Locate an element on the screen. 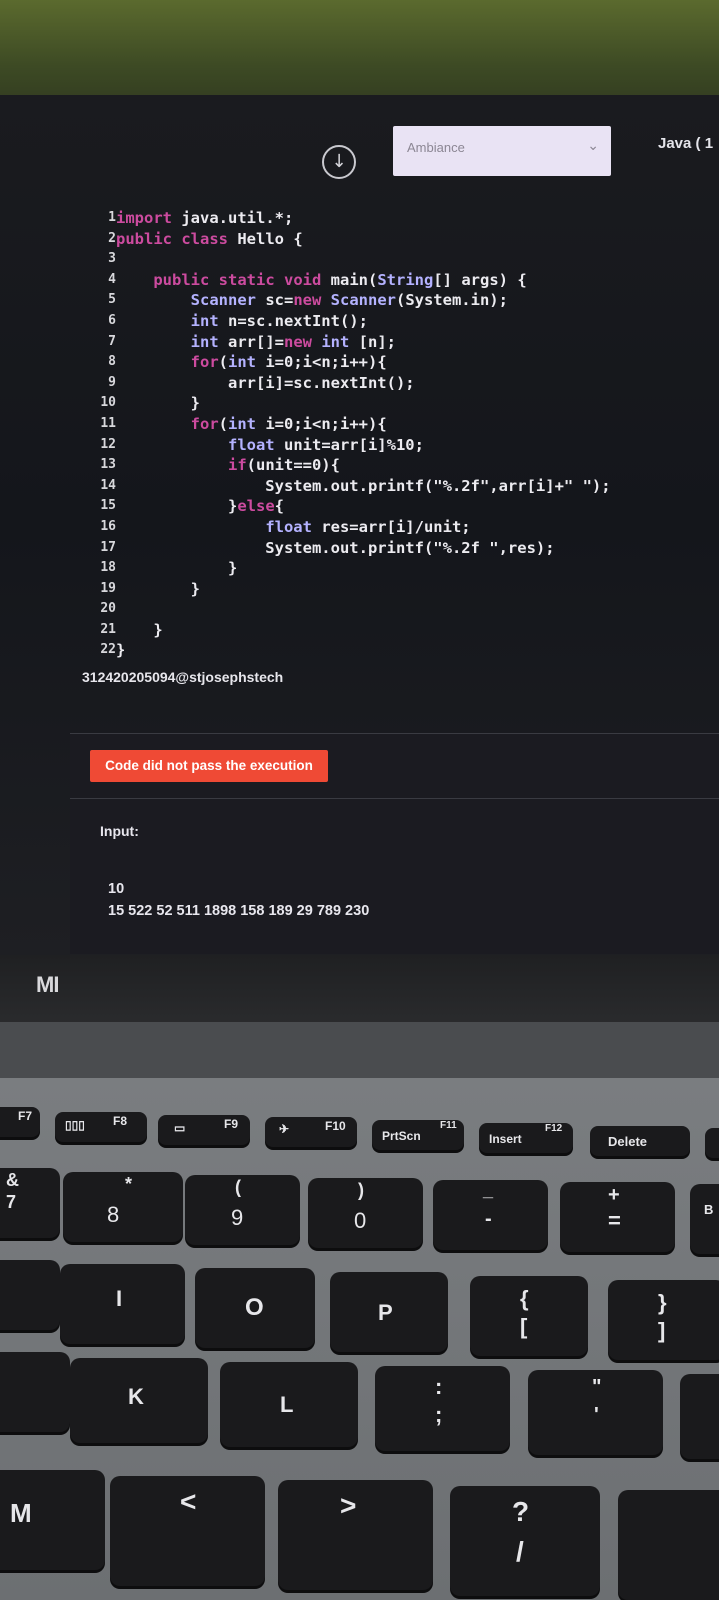 This screenshot has height=1600, width=719. key-prtscn-label: PrtScn is located at coordinates (401, 1136).